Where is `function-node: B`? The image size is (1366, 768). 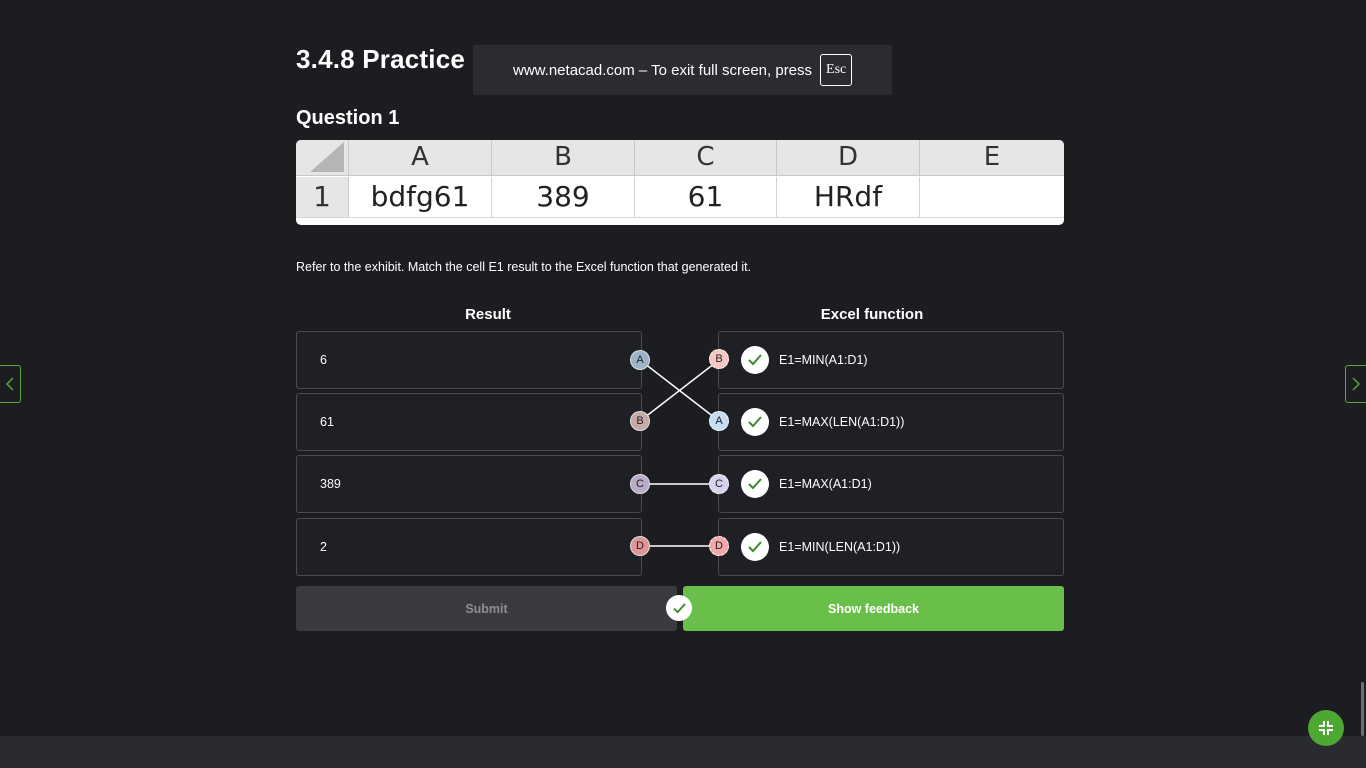 function-node: B is located at coordinates (719, 359).